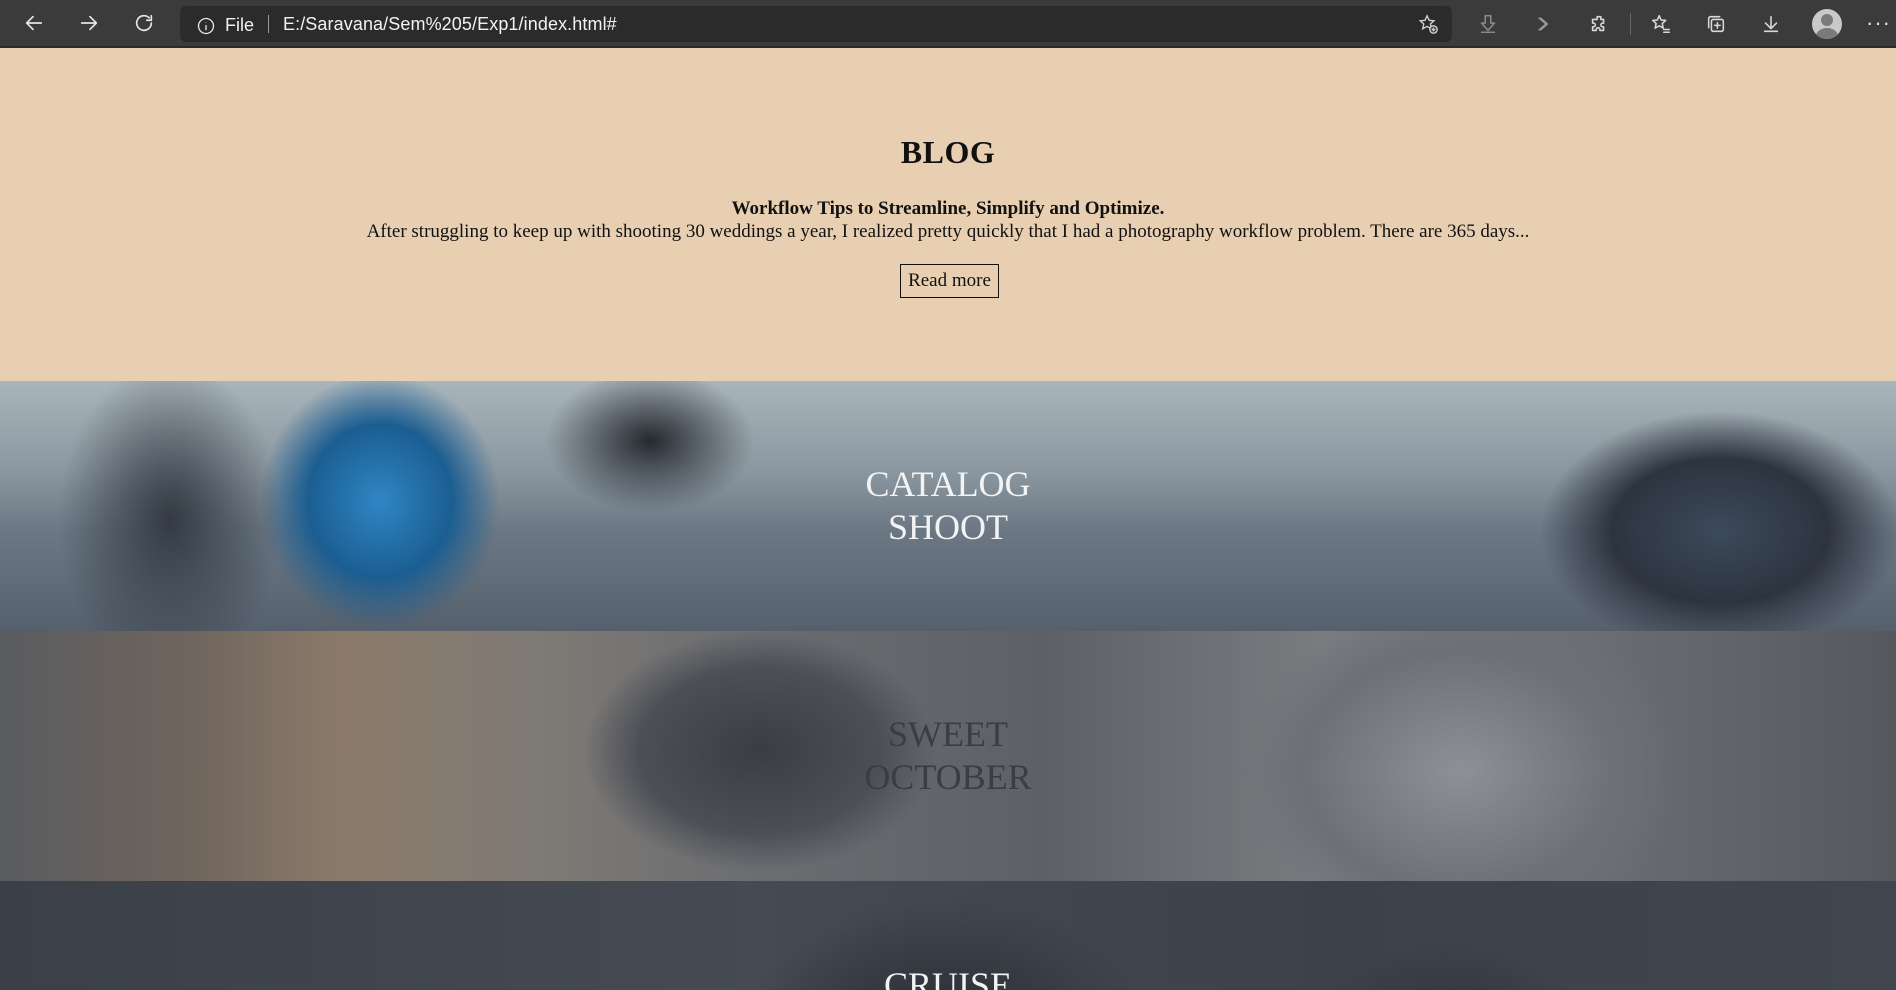  I want to click on play-chevron-icon, so click(1543, 24).